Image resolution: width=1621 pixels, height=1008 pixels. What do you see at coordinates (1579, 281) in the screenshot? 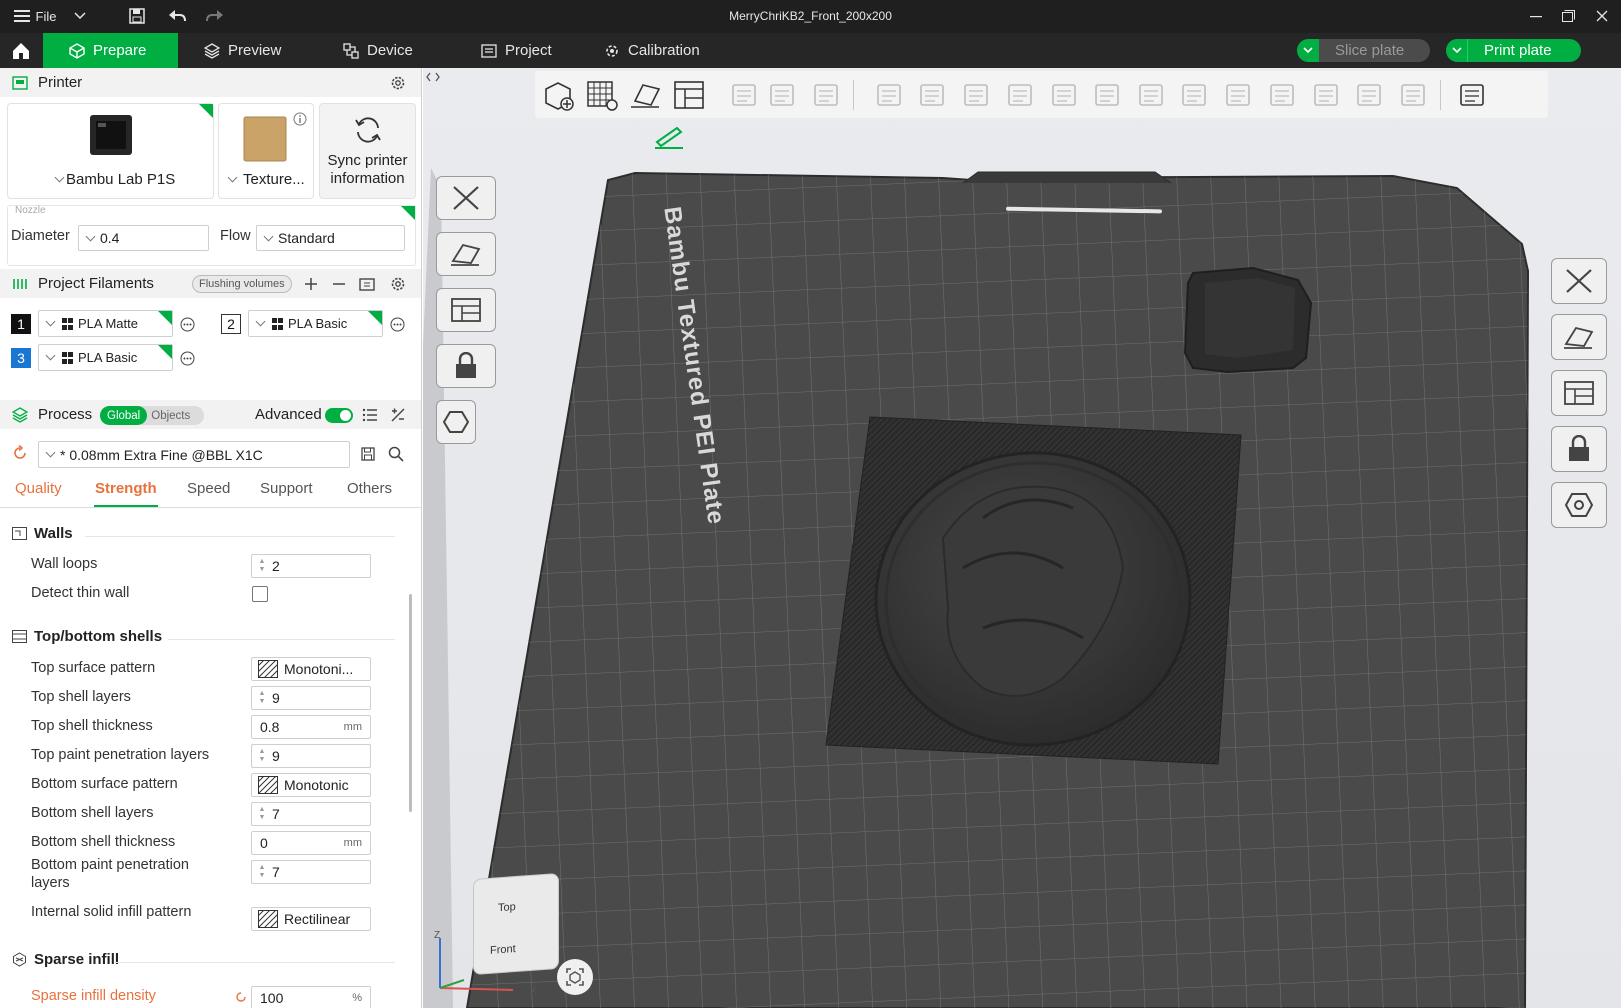
I see `right-plate-delete-button` at bounding box center [1579, 281].